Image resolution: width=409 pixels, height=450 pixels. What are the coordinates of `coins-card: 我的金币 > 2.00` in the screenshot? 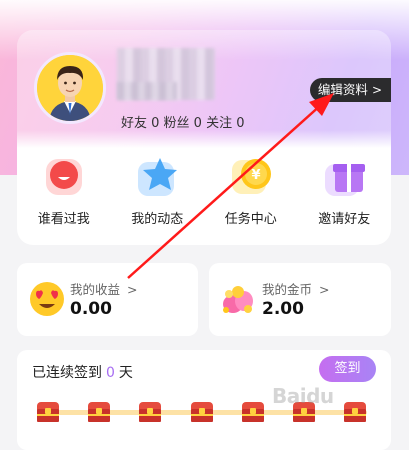 It's located at (300, 299).